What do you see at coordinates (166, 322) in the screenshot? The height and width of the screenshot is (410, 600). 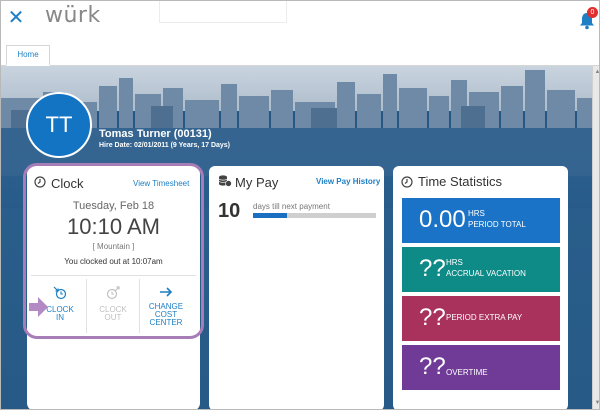 I see `change-cost-center-label-3: CENTER` at bounding box center [166, 322].